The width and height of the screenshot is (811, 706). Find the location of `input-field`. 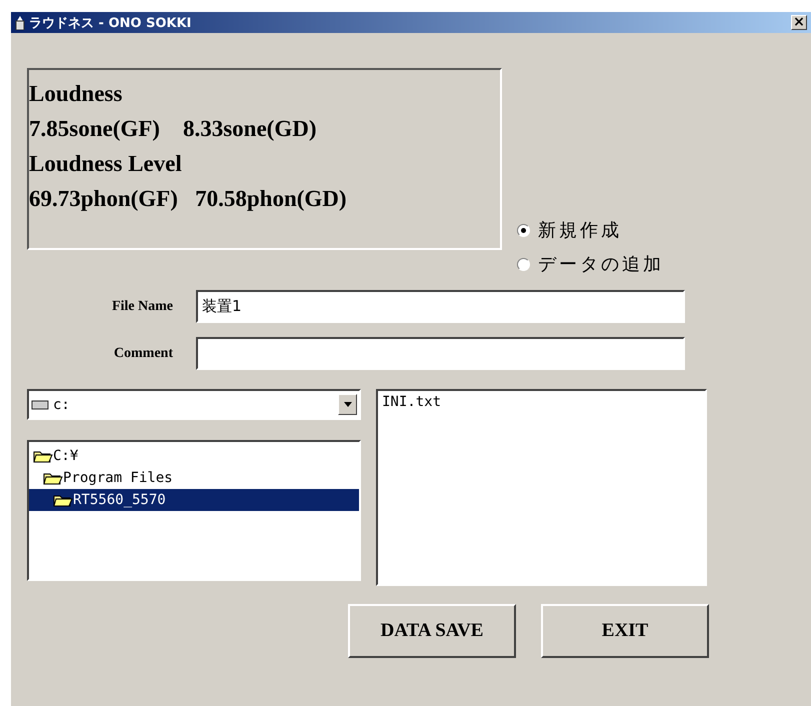

input-field is located at coordinates (440, 353).